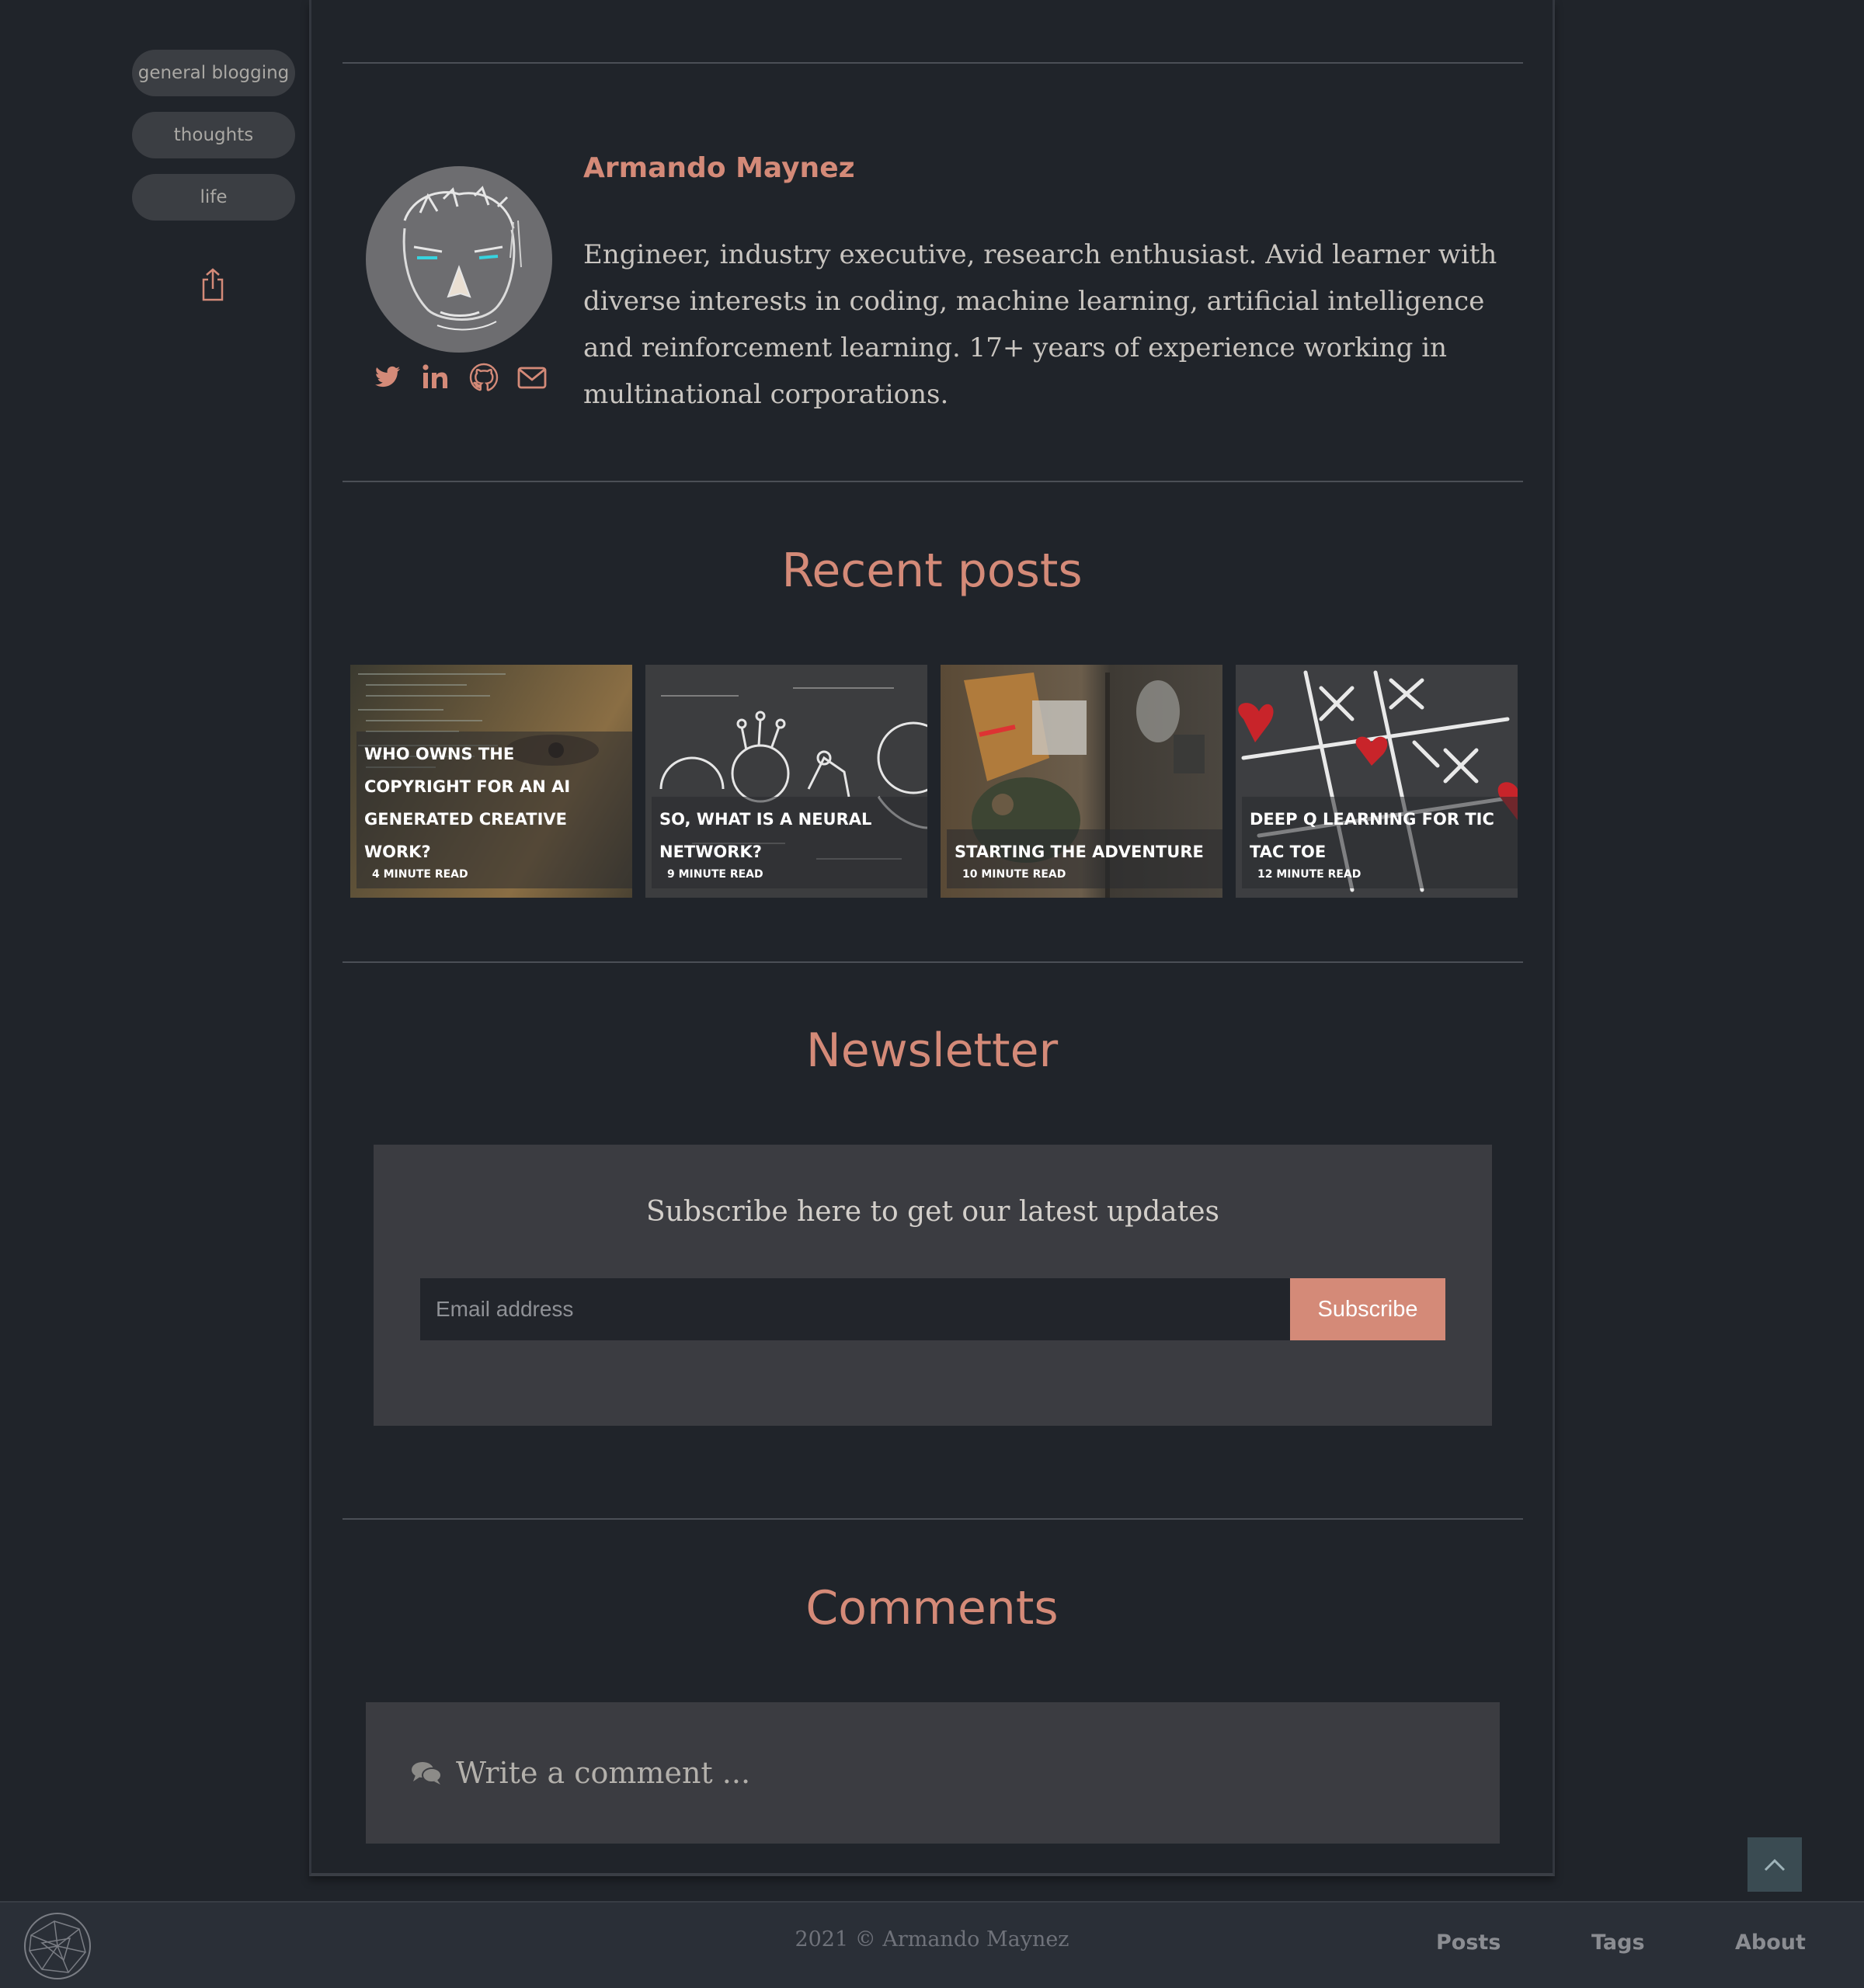 This screenshot has height=1988, width=1864. Describe the element at coordinates (427, 1774) in the screenshot. I see `comments-icon` at that location.